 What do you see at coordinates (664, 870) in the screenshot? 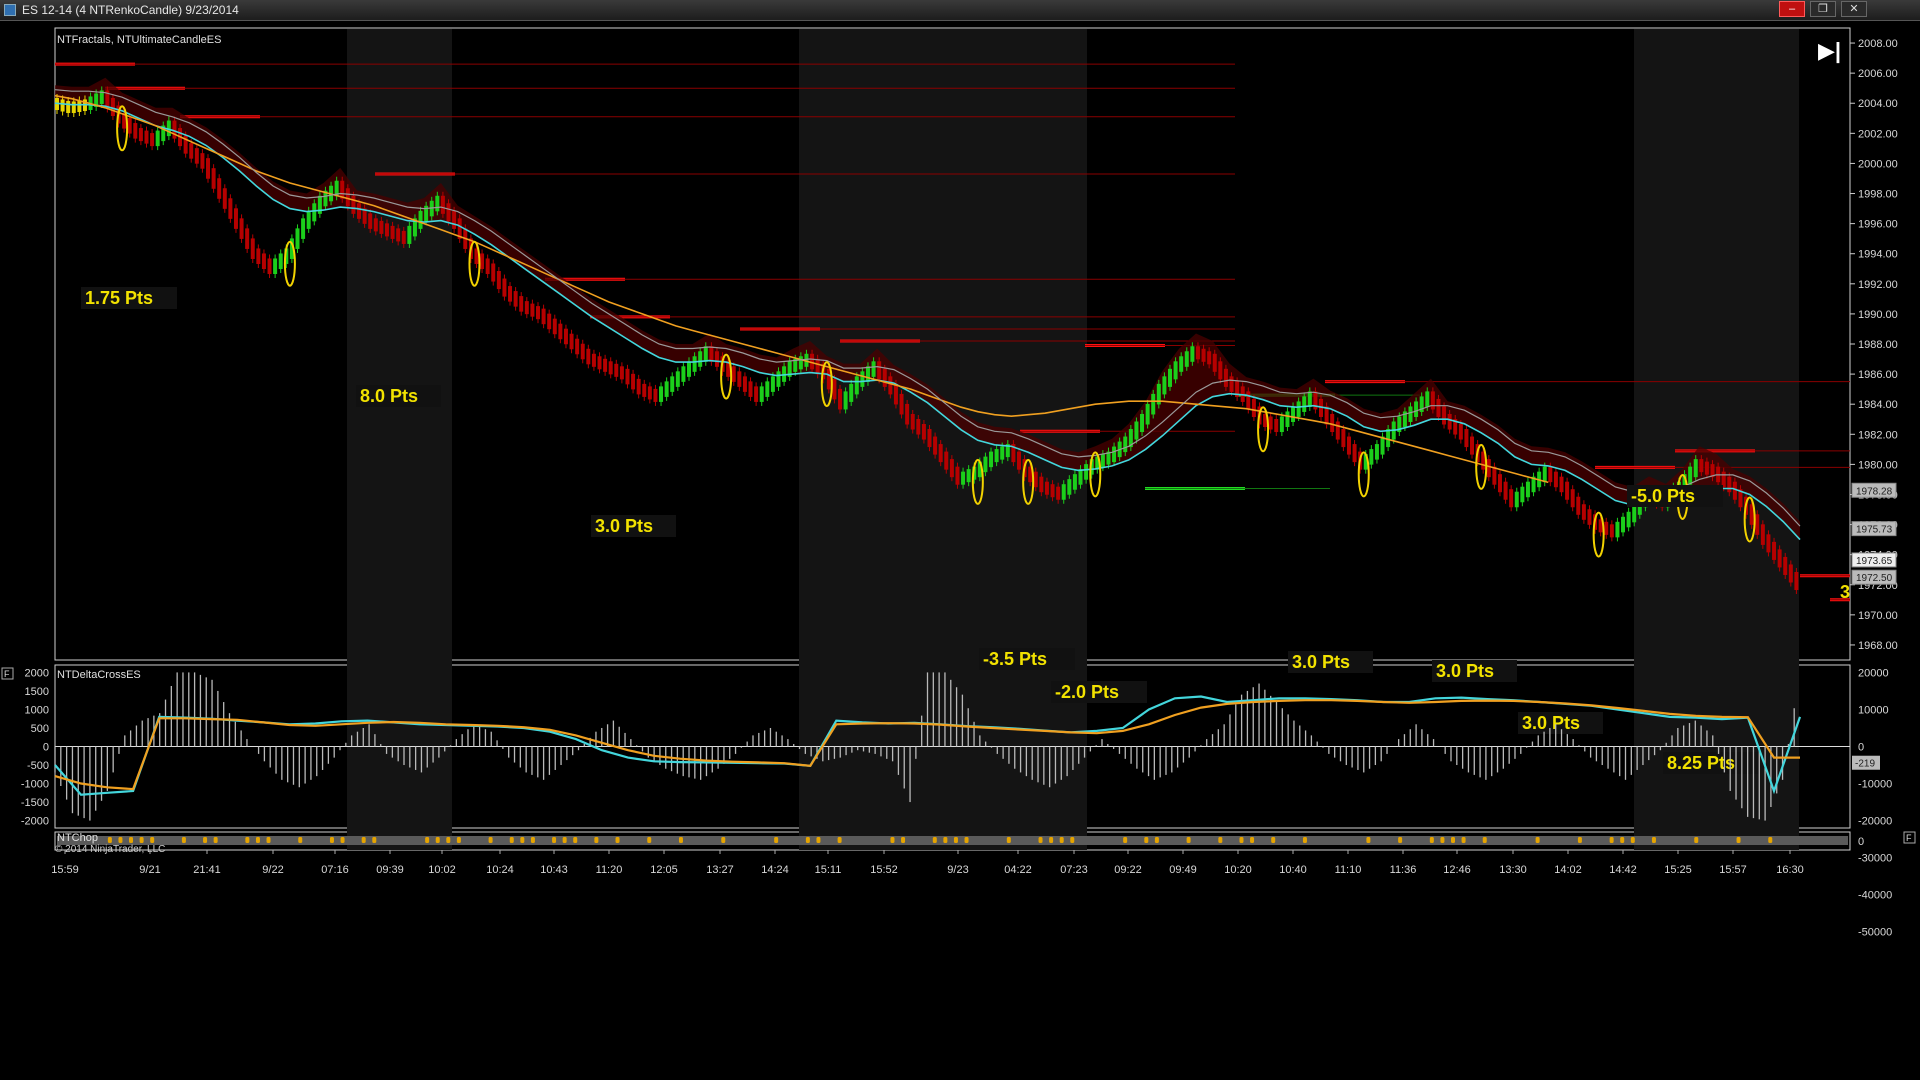
I see `x-tick-label: 12:05` at bounding box center [664, 870].